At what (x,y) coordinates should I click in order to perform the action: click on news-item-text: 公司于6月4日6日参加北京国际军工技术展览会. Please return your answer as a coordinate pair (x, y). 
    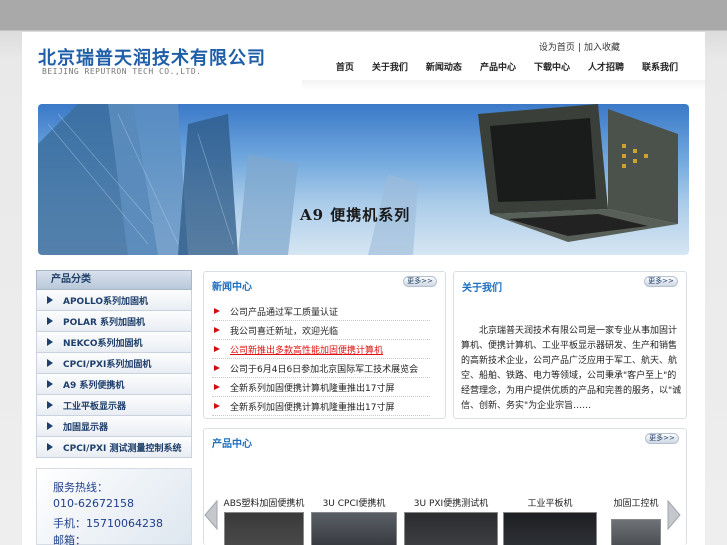
    Looking at the image, I should click on (324, 369).